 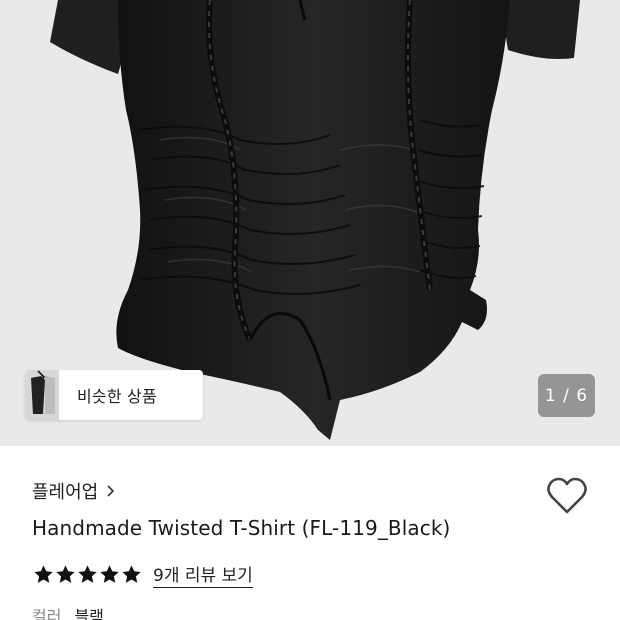 I want to click on similar-products-label: 비슷한 상품, so click(x=117, y=396).